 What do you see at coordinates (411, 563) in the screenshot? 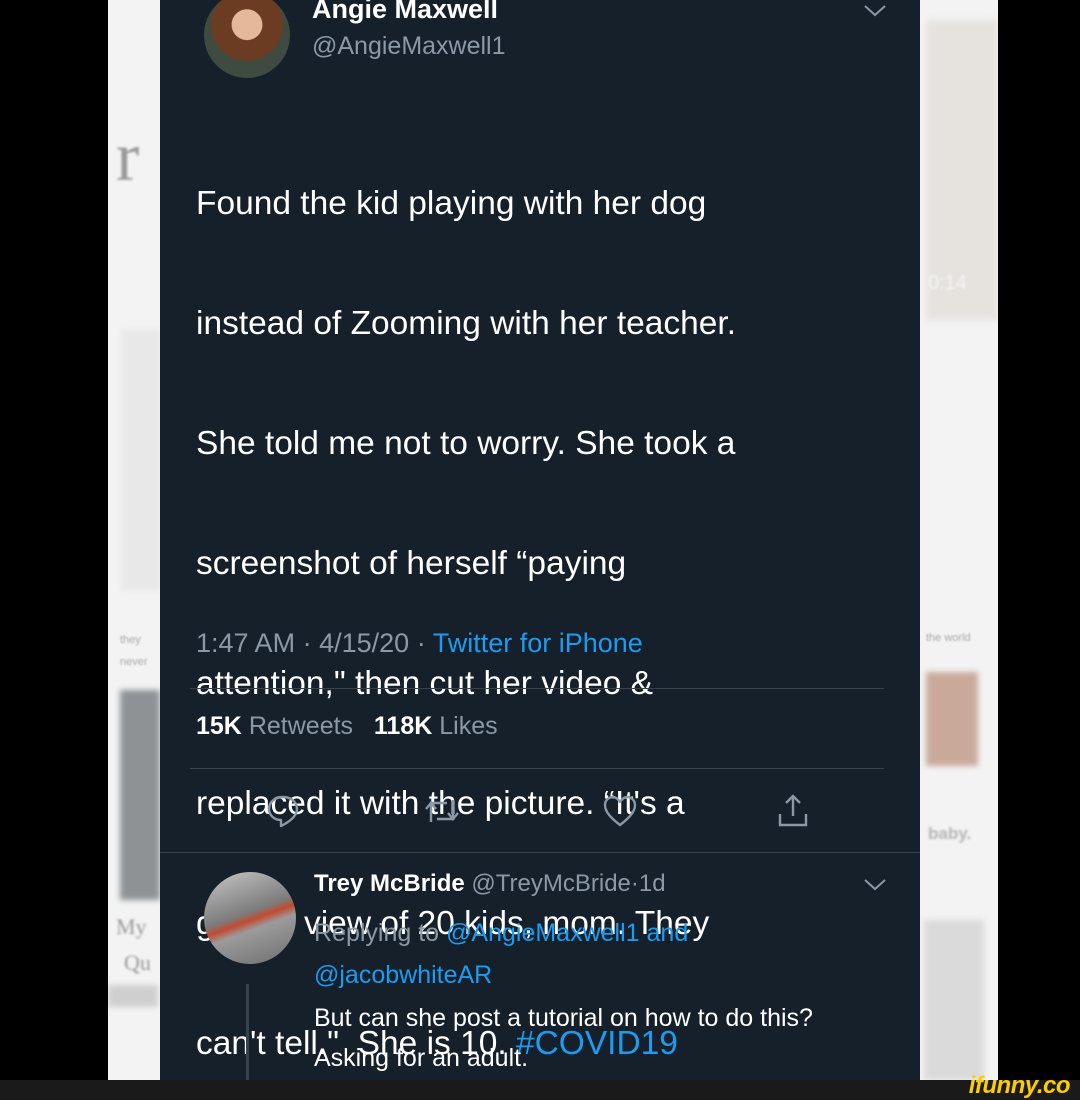
I see `tweet-text-line: screenshot of herself “paying` at bounding box center [411, 563].